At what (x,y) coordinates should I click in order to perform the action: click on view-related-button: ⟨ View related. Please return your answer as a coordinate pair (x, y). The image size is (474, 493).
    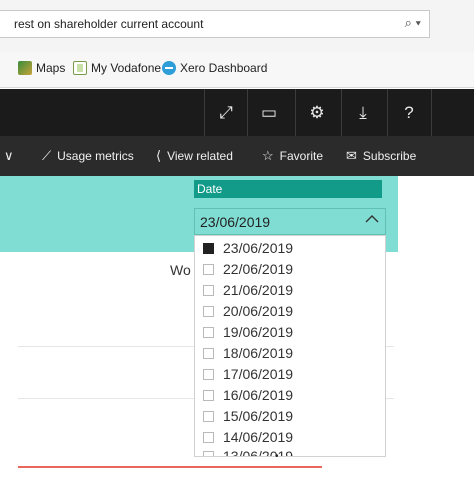
    Looking at the image, I should click on (194, 156).